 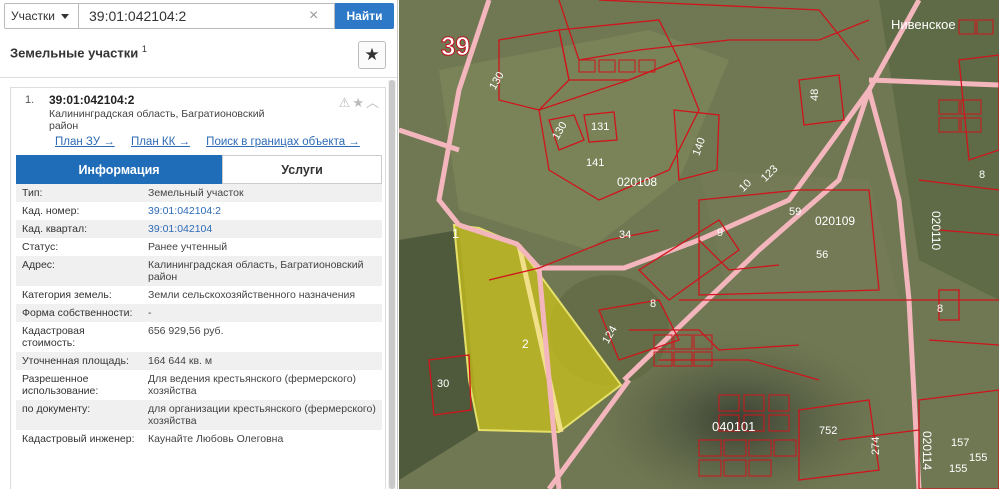 I want to click on item-actions: ⚠★︿, so click(x=360, y=101).